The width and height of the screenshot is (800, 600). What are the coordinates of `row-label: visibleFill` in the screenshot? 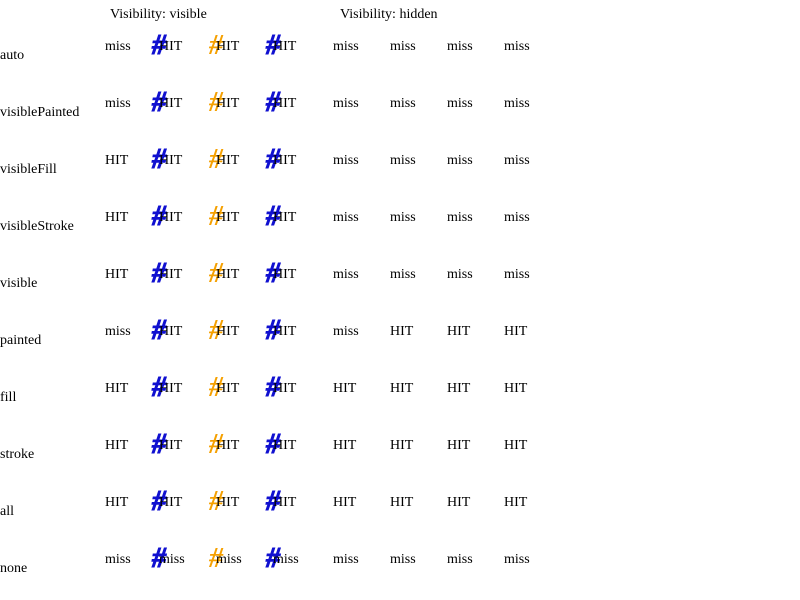 It's located at (28, 169).